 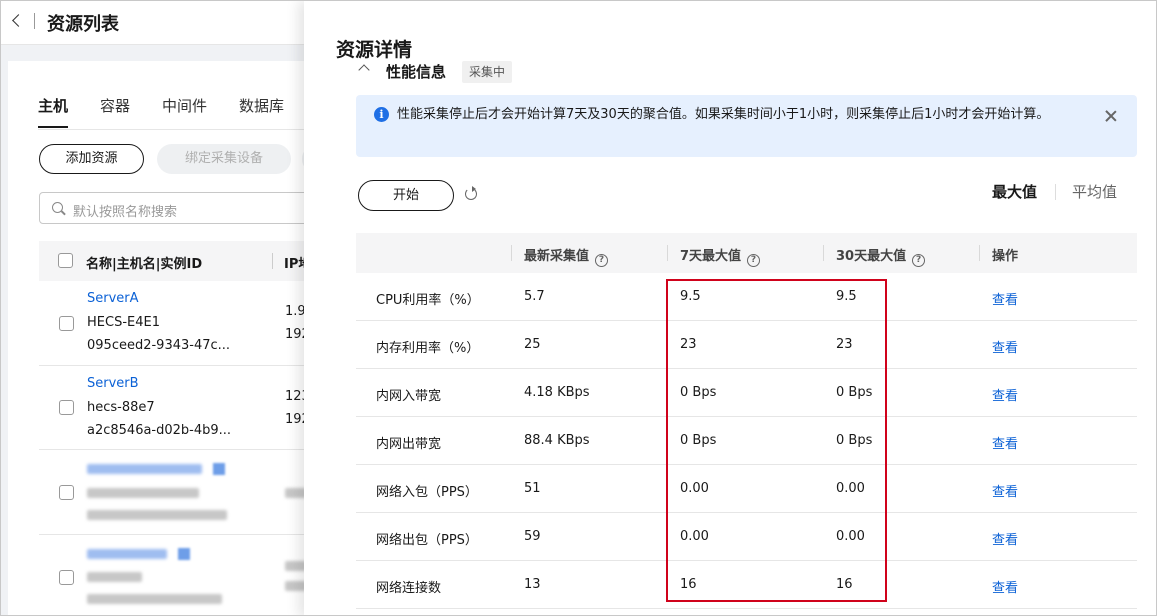 What do you see at coordinates (115, 113) in the screenshot?
I see `tab-container: 容器` at bounding box center [115, 113].